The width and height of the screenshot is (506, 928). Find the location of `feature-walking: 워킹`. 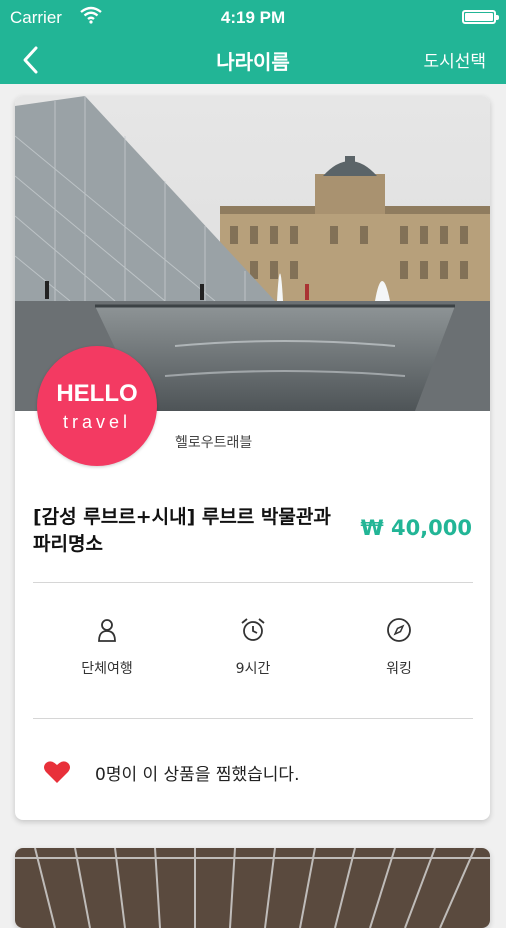

feature-walking: 워킹 is located at coordinates (399, 647).